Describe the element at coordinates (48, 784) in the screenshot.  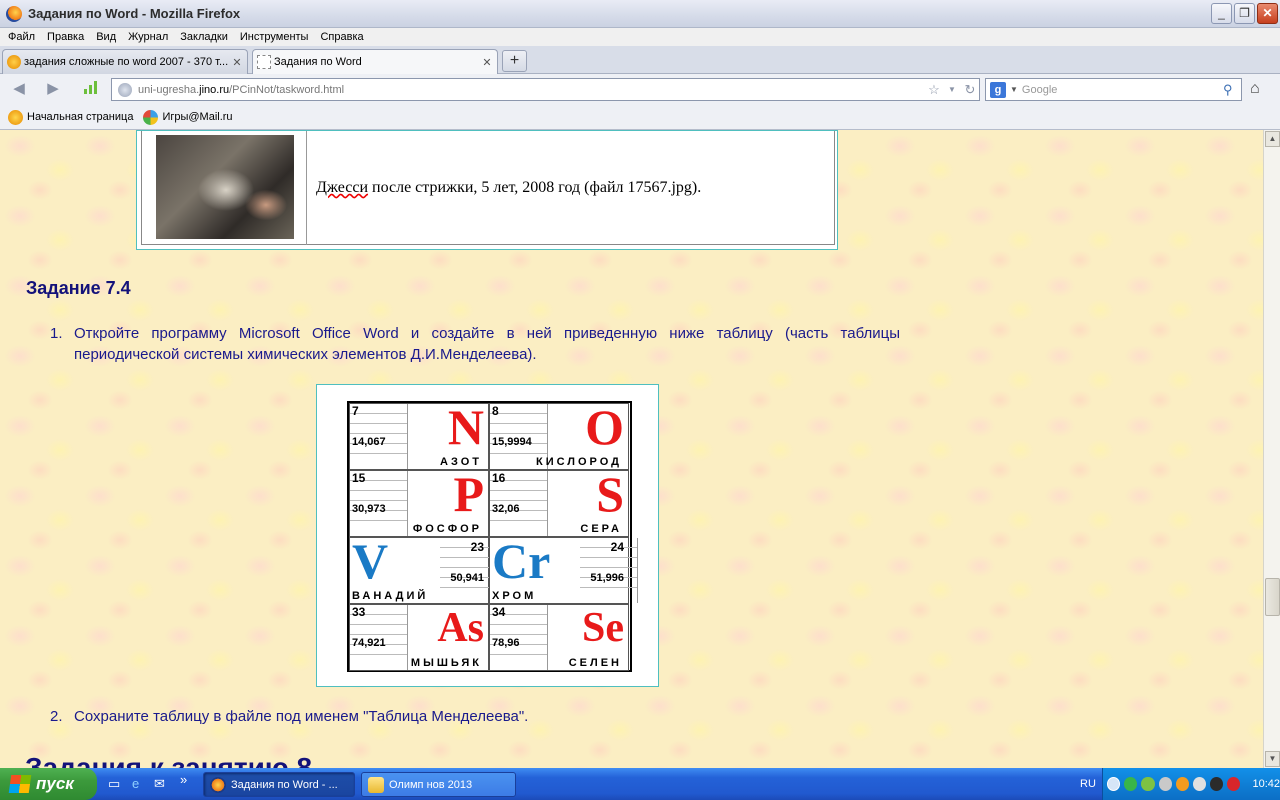
I see `start-button: пуск` at that location.